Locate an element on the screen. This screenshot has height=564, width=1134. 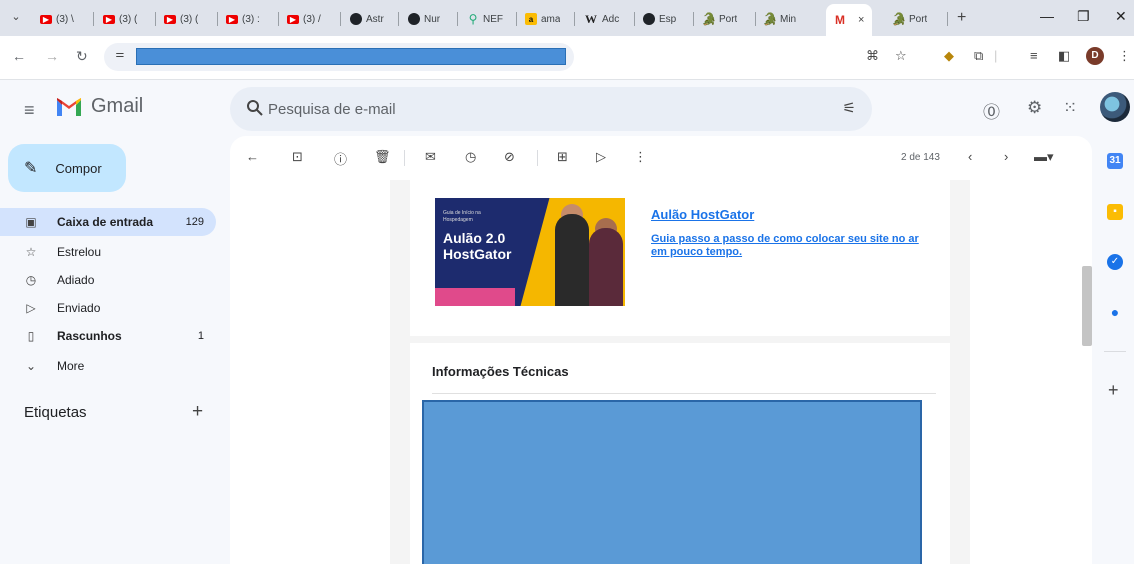
tab-label: Nur is located at coordinates (432, 19).